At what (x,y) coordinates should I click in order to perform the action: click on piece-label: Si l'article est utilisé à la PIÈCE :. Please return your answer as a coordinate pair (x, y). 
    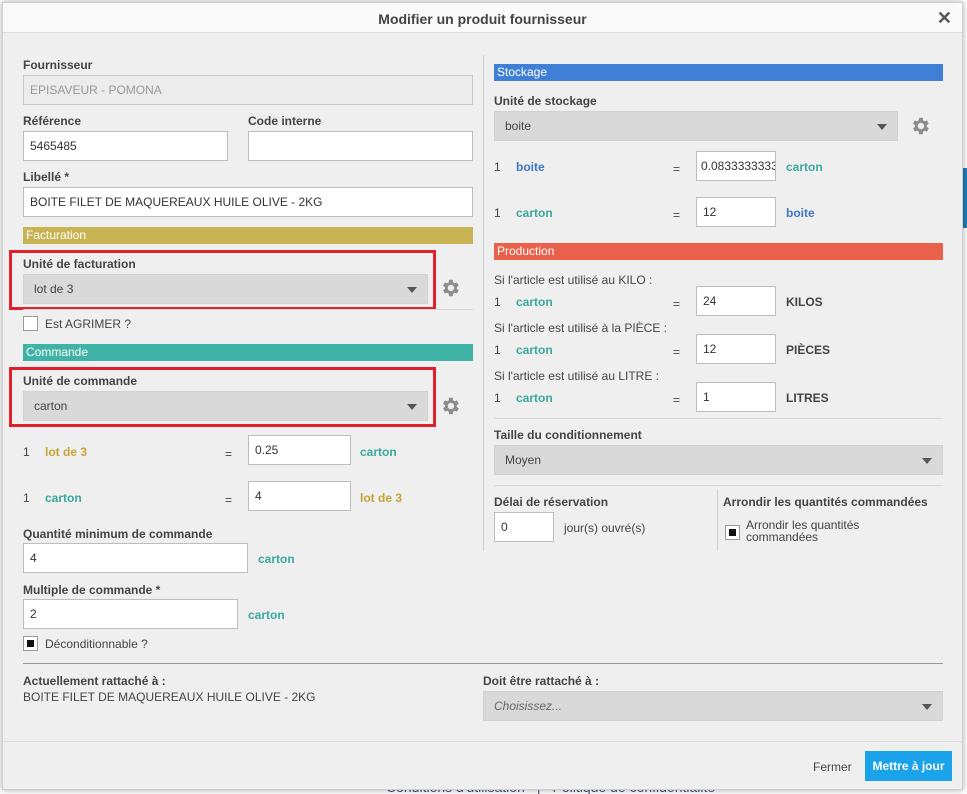
    Looking at the image, I should click on (581, 328).